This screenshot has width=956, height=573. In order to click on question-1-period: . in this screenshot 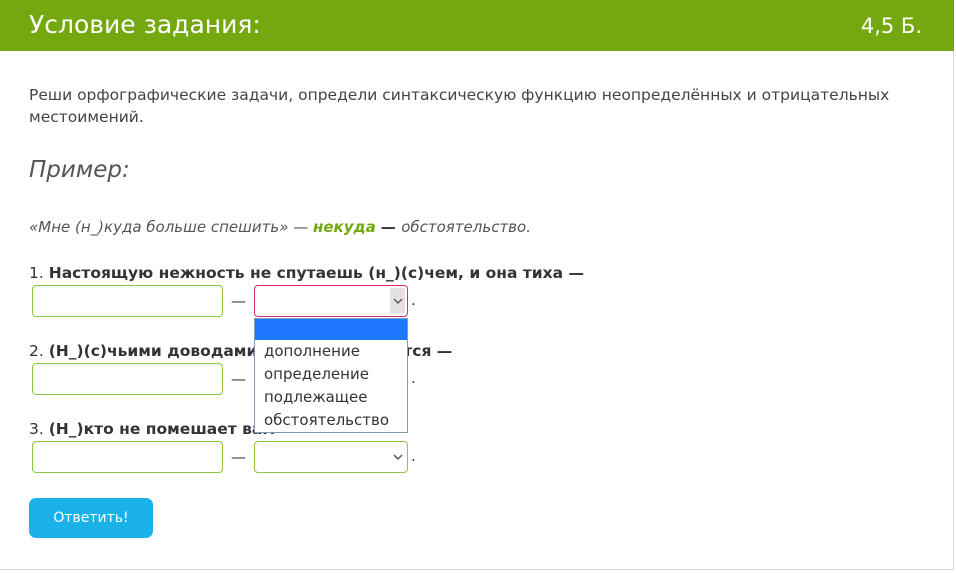, I will do `click(413, 300)`.